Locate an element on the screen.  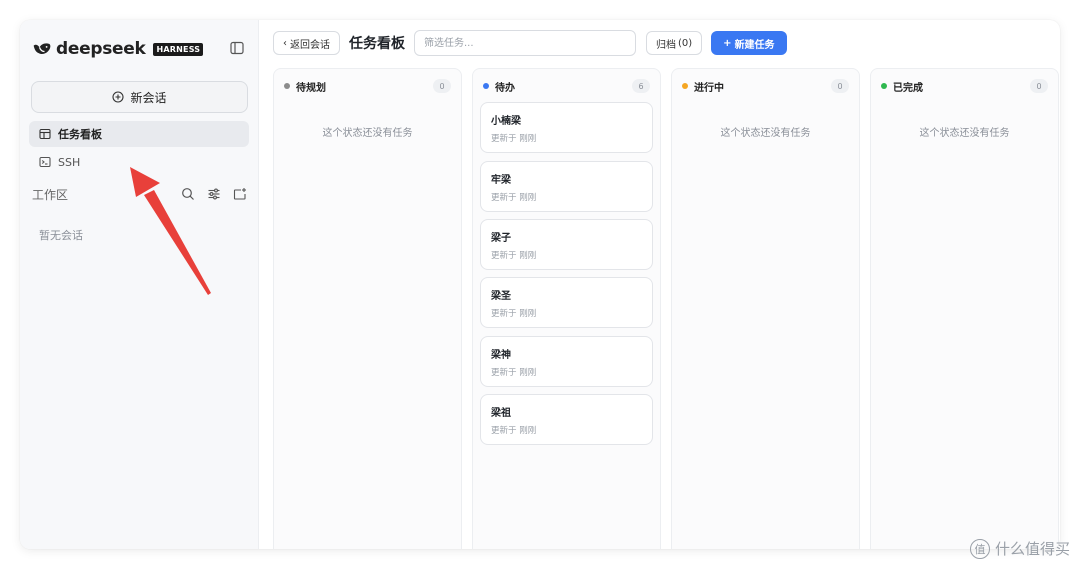
annotation-arrow is located at coordinates (170, 231).